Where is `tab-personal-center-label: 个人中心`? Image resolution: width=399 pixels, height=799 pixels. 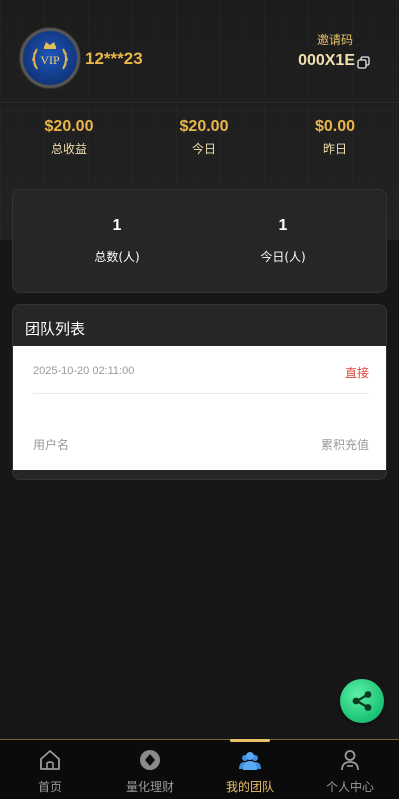
tab-personal-center-label: 个人中心 is located at coordinates (349, 787).